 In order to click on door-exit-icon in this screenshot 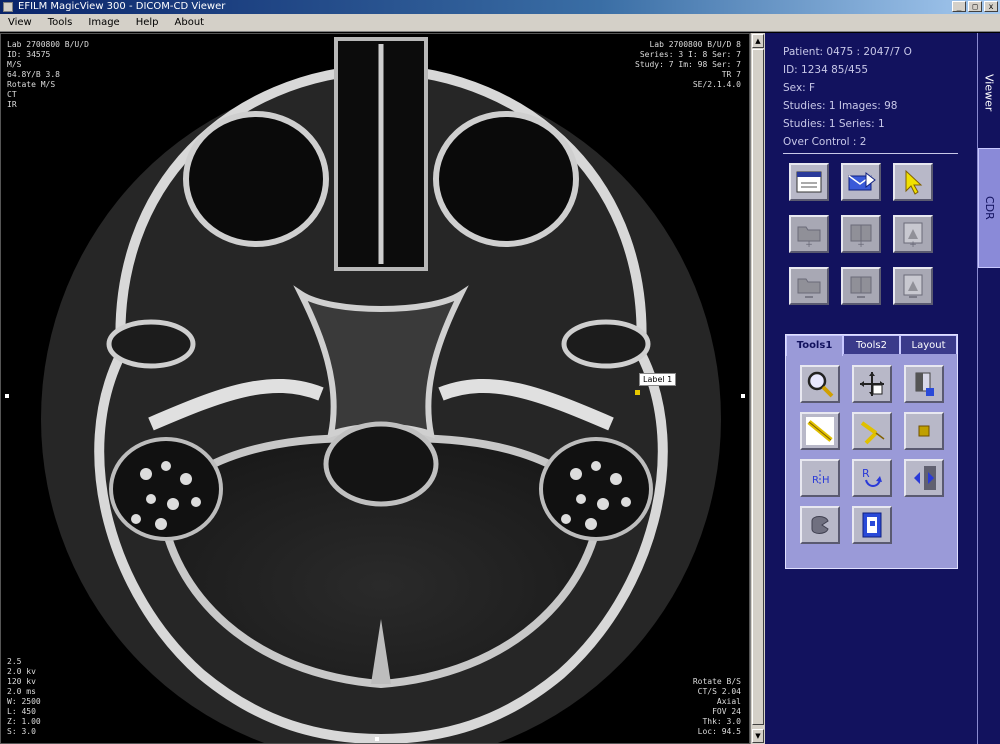, I will do `click(872, 525)`.